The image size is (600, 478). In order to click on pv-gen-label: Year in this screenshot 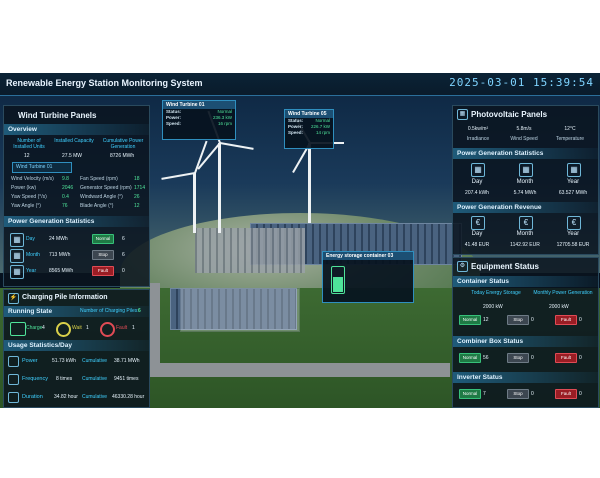, I will do `click(573, 182)`.